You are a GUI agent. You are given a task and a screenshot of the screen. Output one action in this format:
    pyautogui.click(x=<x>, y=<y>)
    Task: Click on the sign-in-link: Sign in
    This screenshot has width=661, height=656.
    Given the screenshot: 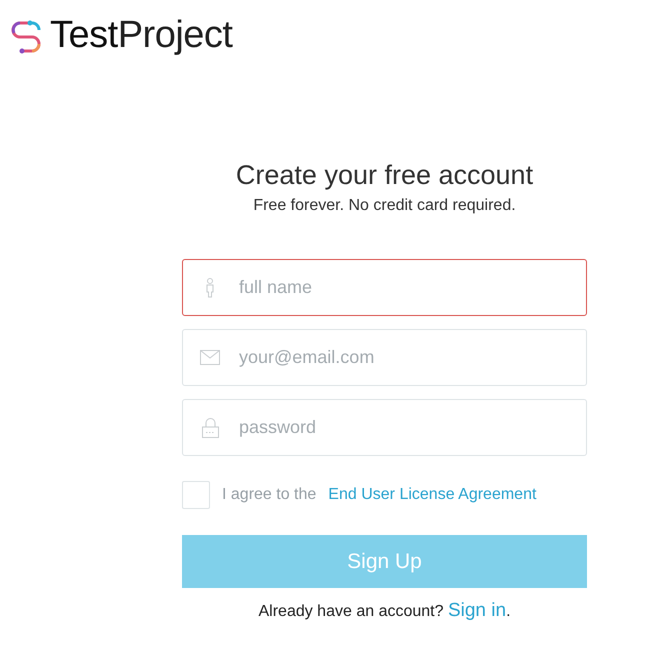 What is the action you would take?
    pyautogui.click(x=477, y=610)
    